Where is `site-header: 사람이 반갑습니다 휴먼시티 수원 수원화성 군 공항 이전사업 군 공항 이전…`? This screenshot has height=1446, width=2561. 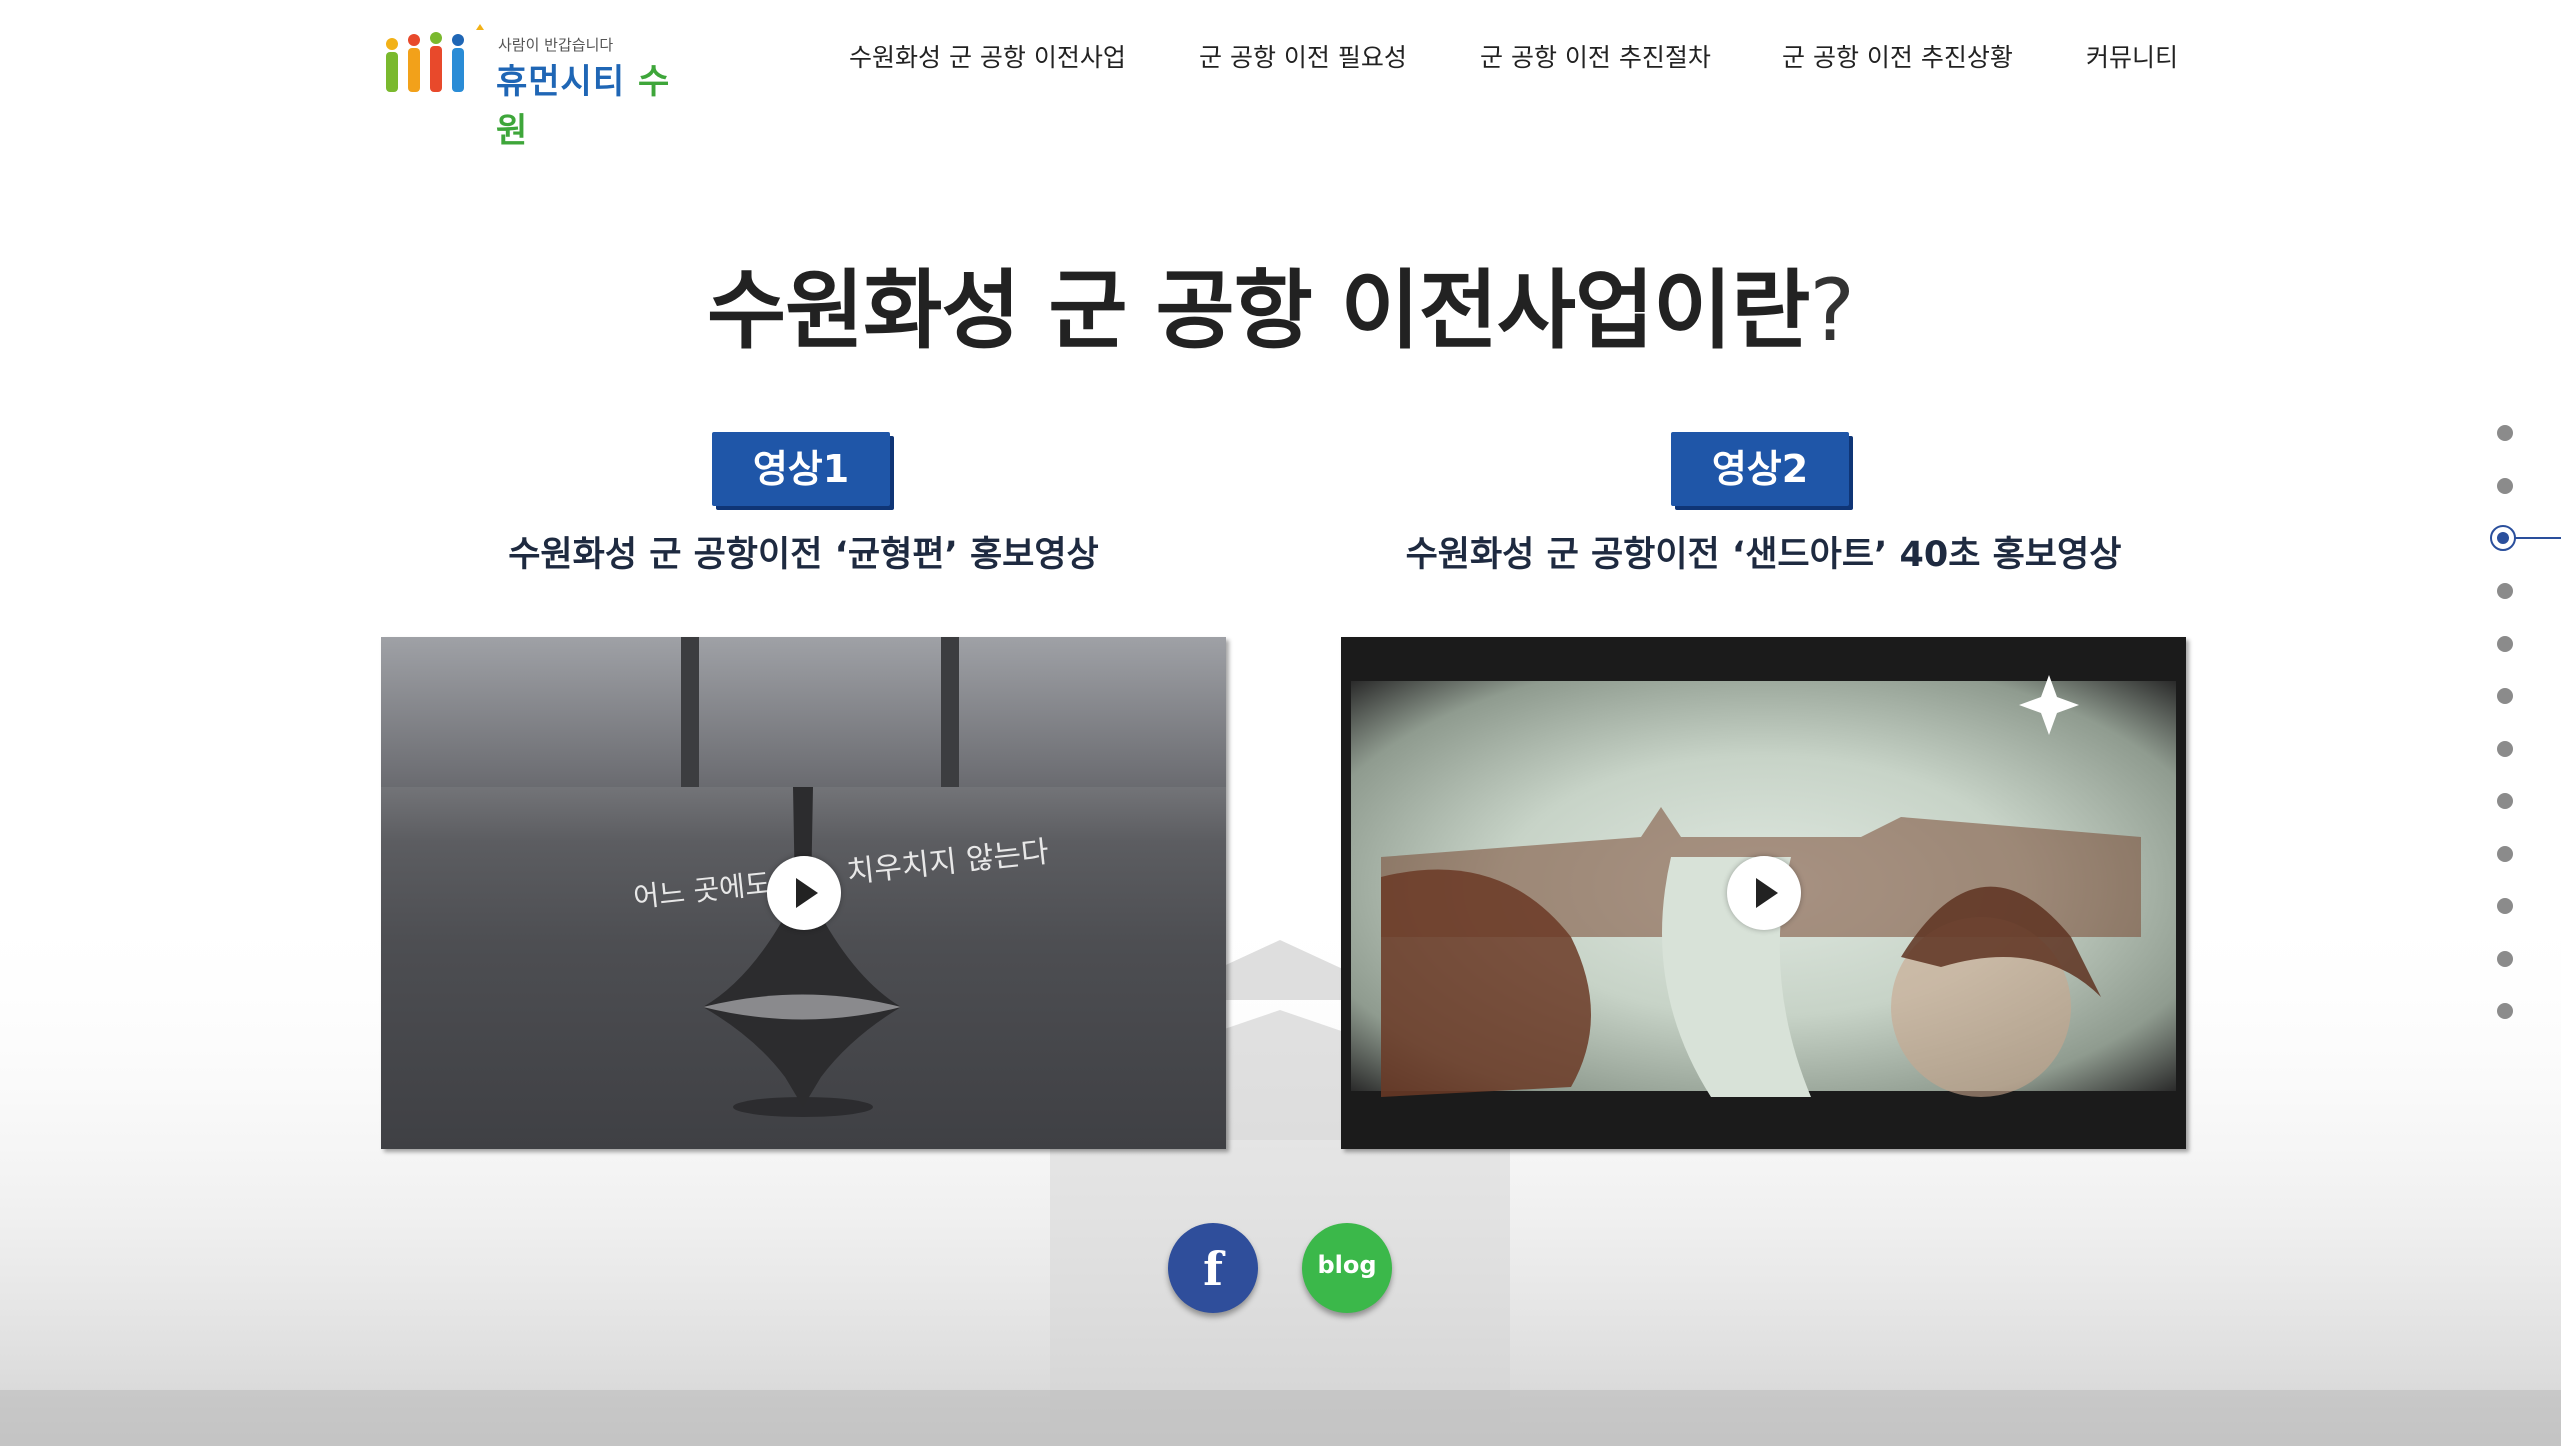 site-header: 사람이 반갑습니다 휴먼시티 수원 수원화성 군 공항 이전사업 군 공항 이전… is located at coordinates (1280, 75).